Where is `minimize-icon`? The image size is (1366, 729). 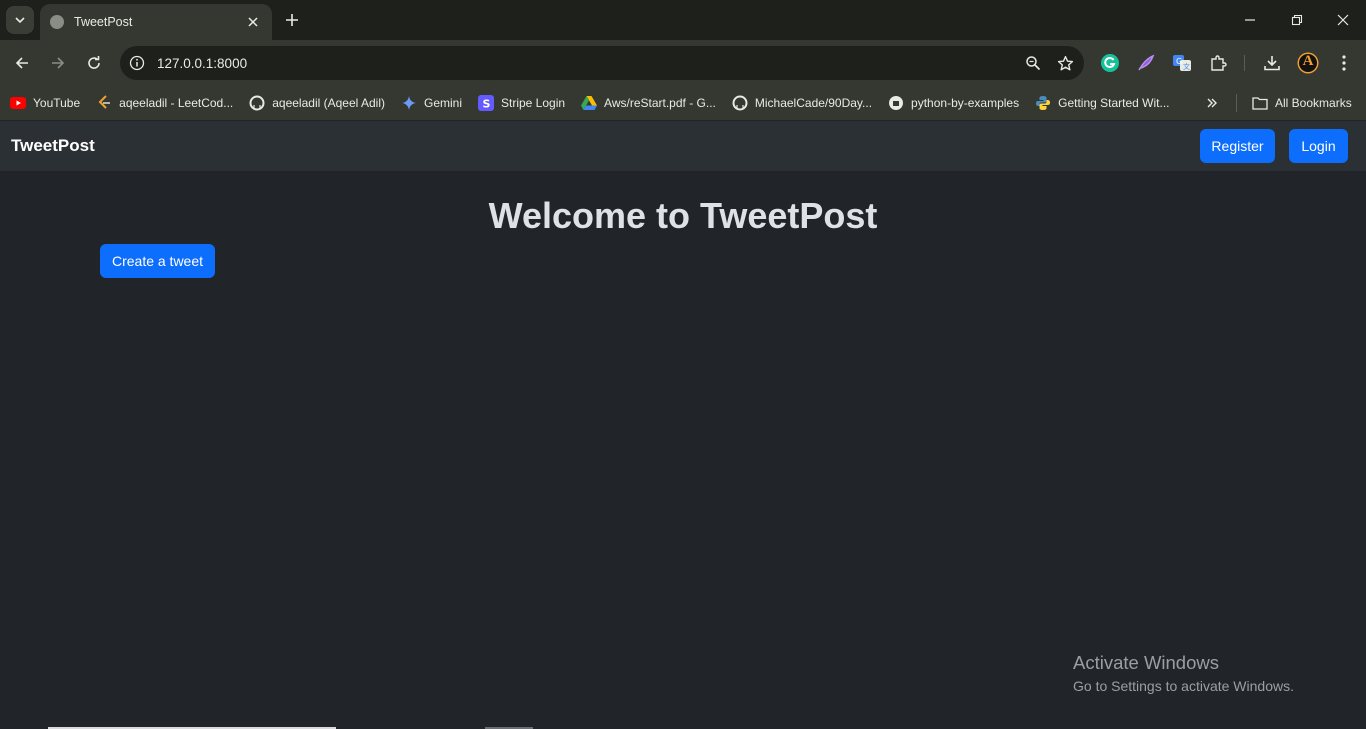
minimize-icon is located at coordinates (1250, 20).